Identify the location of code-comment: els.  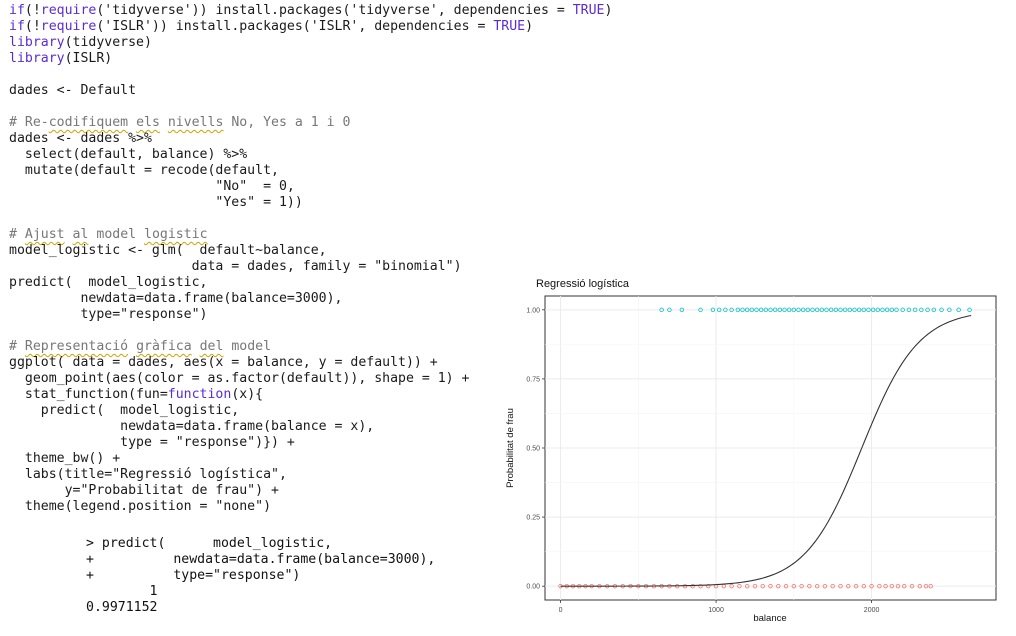
(148, 122).